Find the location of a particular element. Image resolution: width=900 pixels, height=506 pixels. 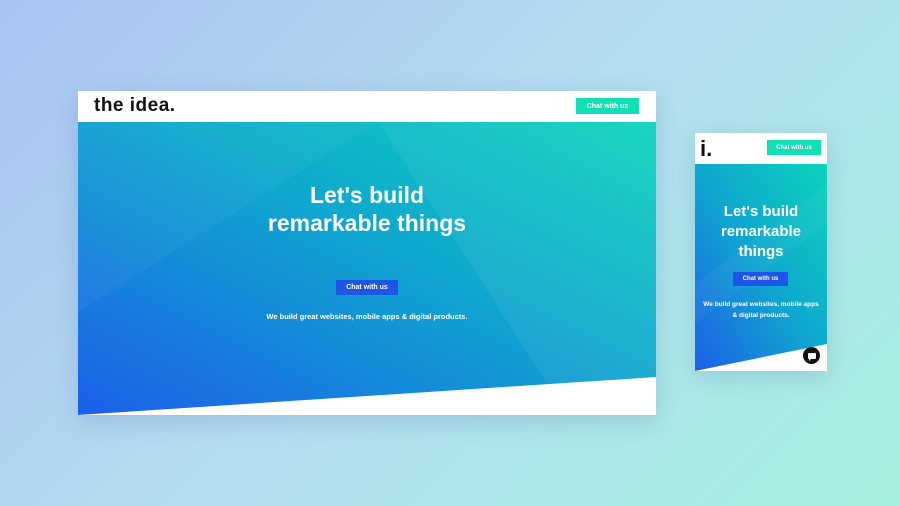

mobile-title-line-1: Let's build is located at coordinates (761, 211).